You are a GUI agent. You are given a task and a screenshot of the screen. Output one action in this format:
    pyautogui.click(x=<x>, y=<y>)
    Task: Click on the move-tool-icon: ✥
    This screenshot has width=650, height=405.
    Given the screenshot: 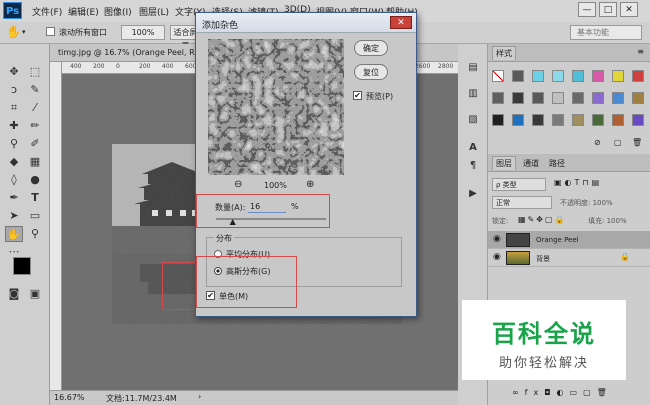 What is the action you would take?
    pyautogui.click(x=14, y=72)
    